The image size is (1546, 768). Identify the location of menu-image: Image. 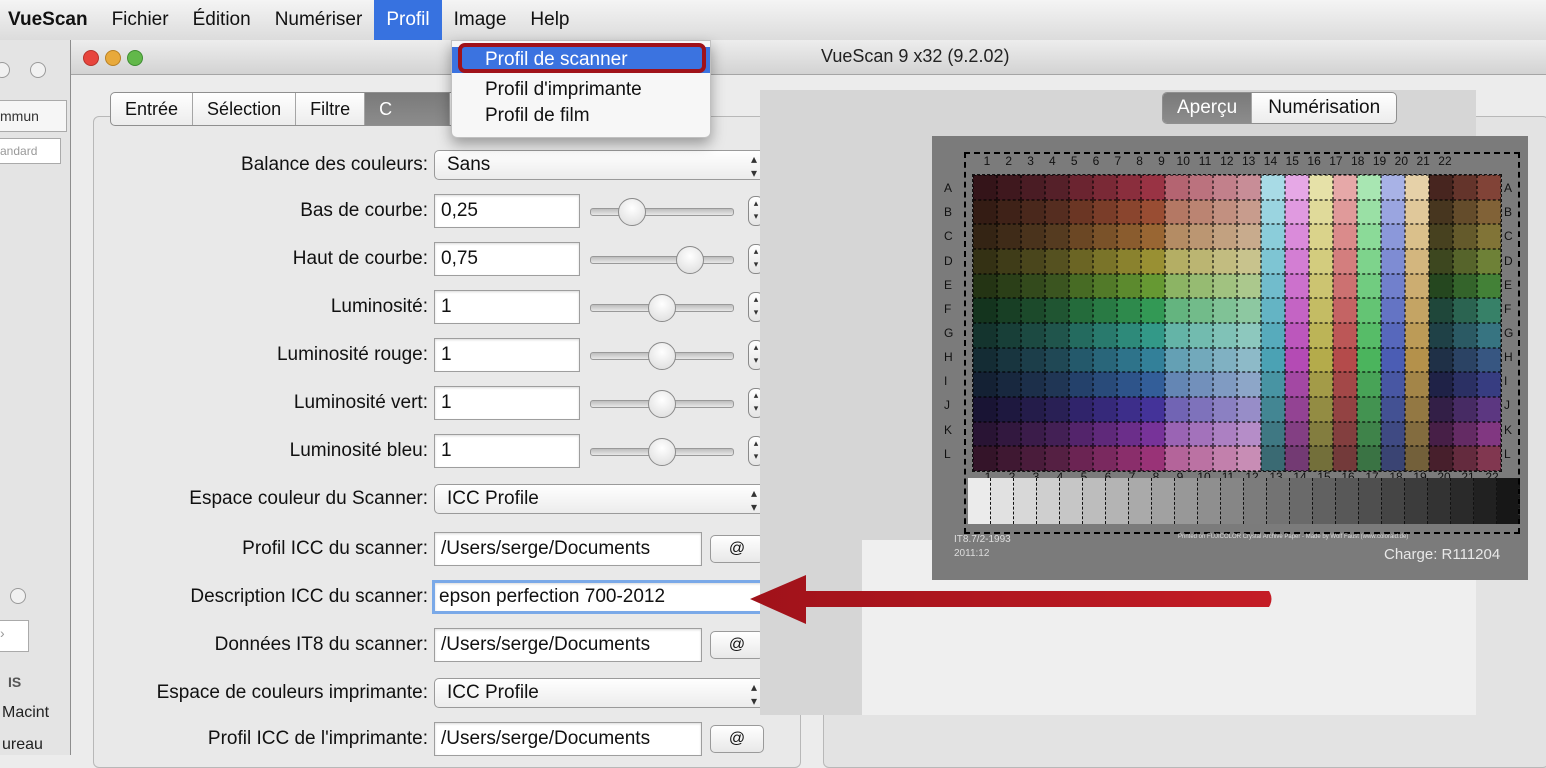
(480, 20).